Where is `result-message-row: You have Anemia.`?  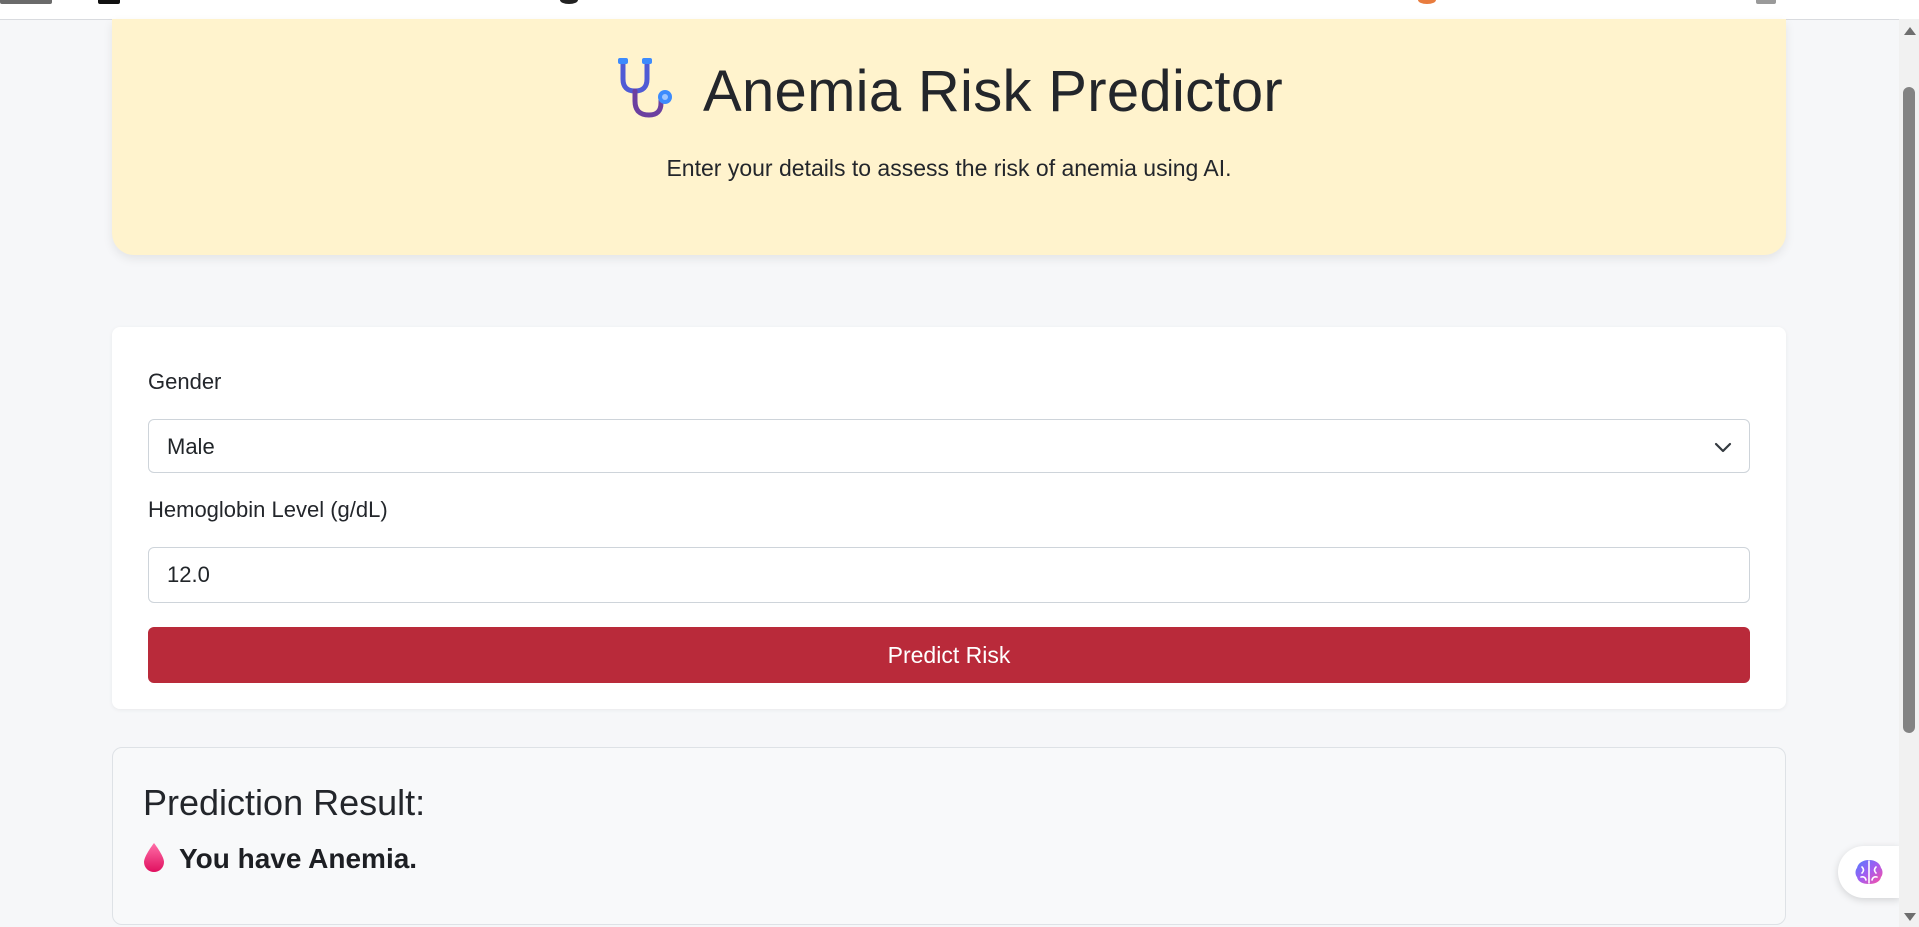 result-message-row: You have Anemia. is located at coordinates (280, 858).